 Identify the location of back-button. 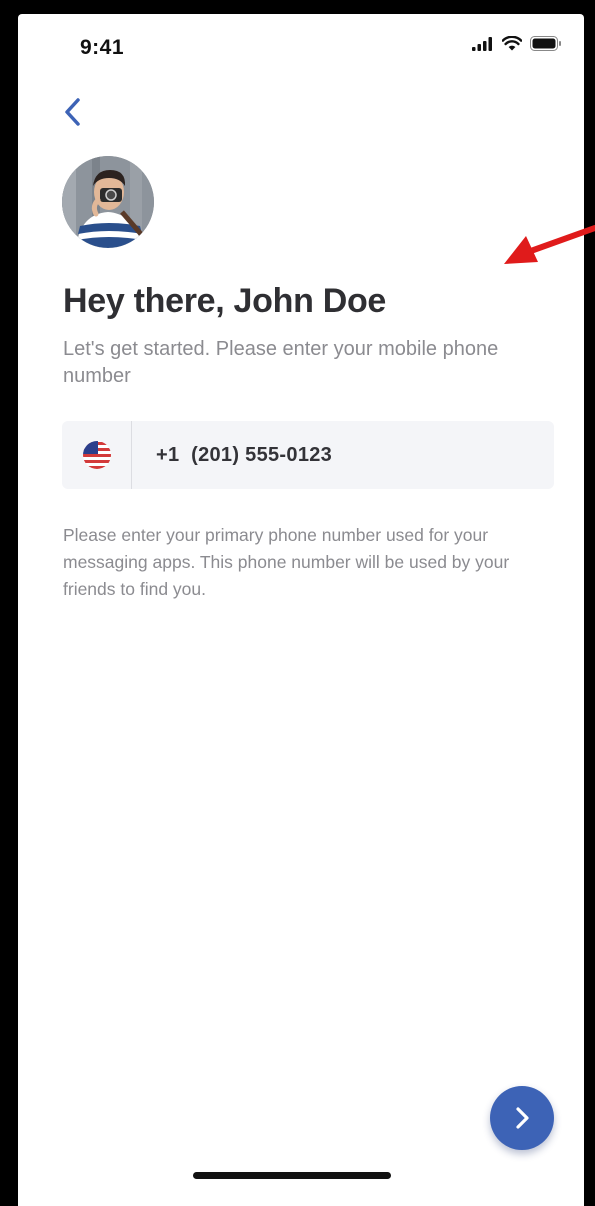
(72, 112).